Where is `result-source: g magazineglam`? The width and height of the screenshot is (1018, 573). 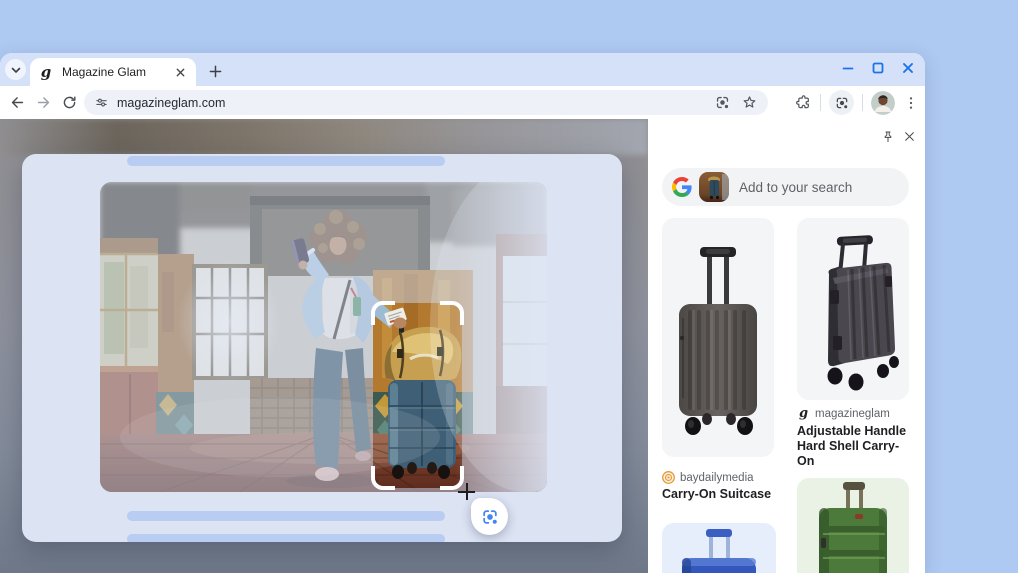
result-source: g magazineglam is located at coordinates (843, 413).